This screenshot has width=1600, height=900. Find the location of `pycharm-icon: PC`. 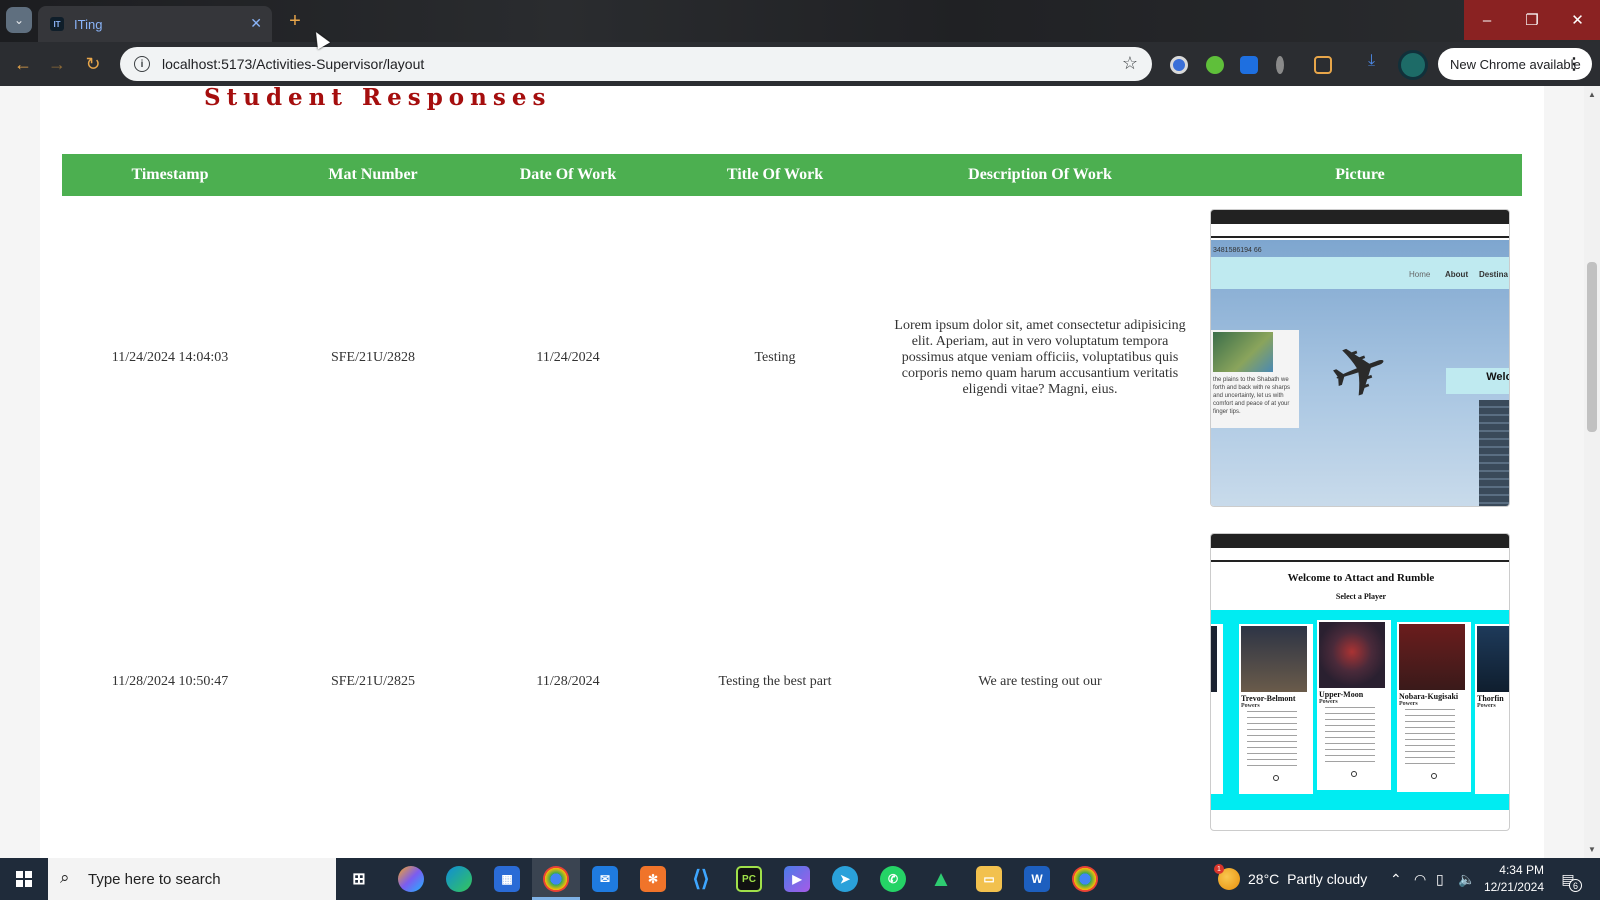

pycharm-icon: PC is located at coordinates (749, 879).